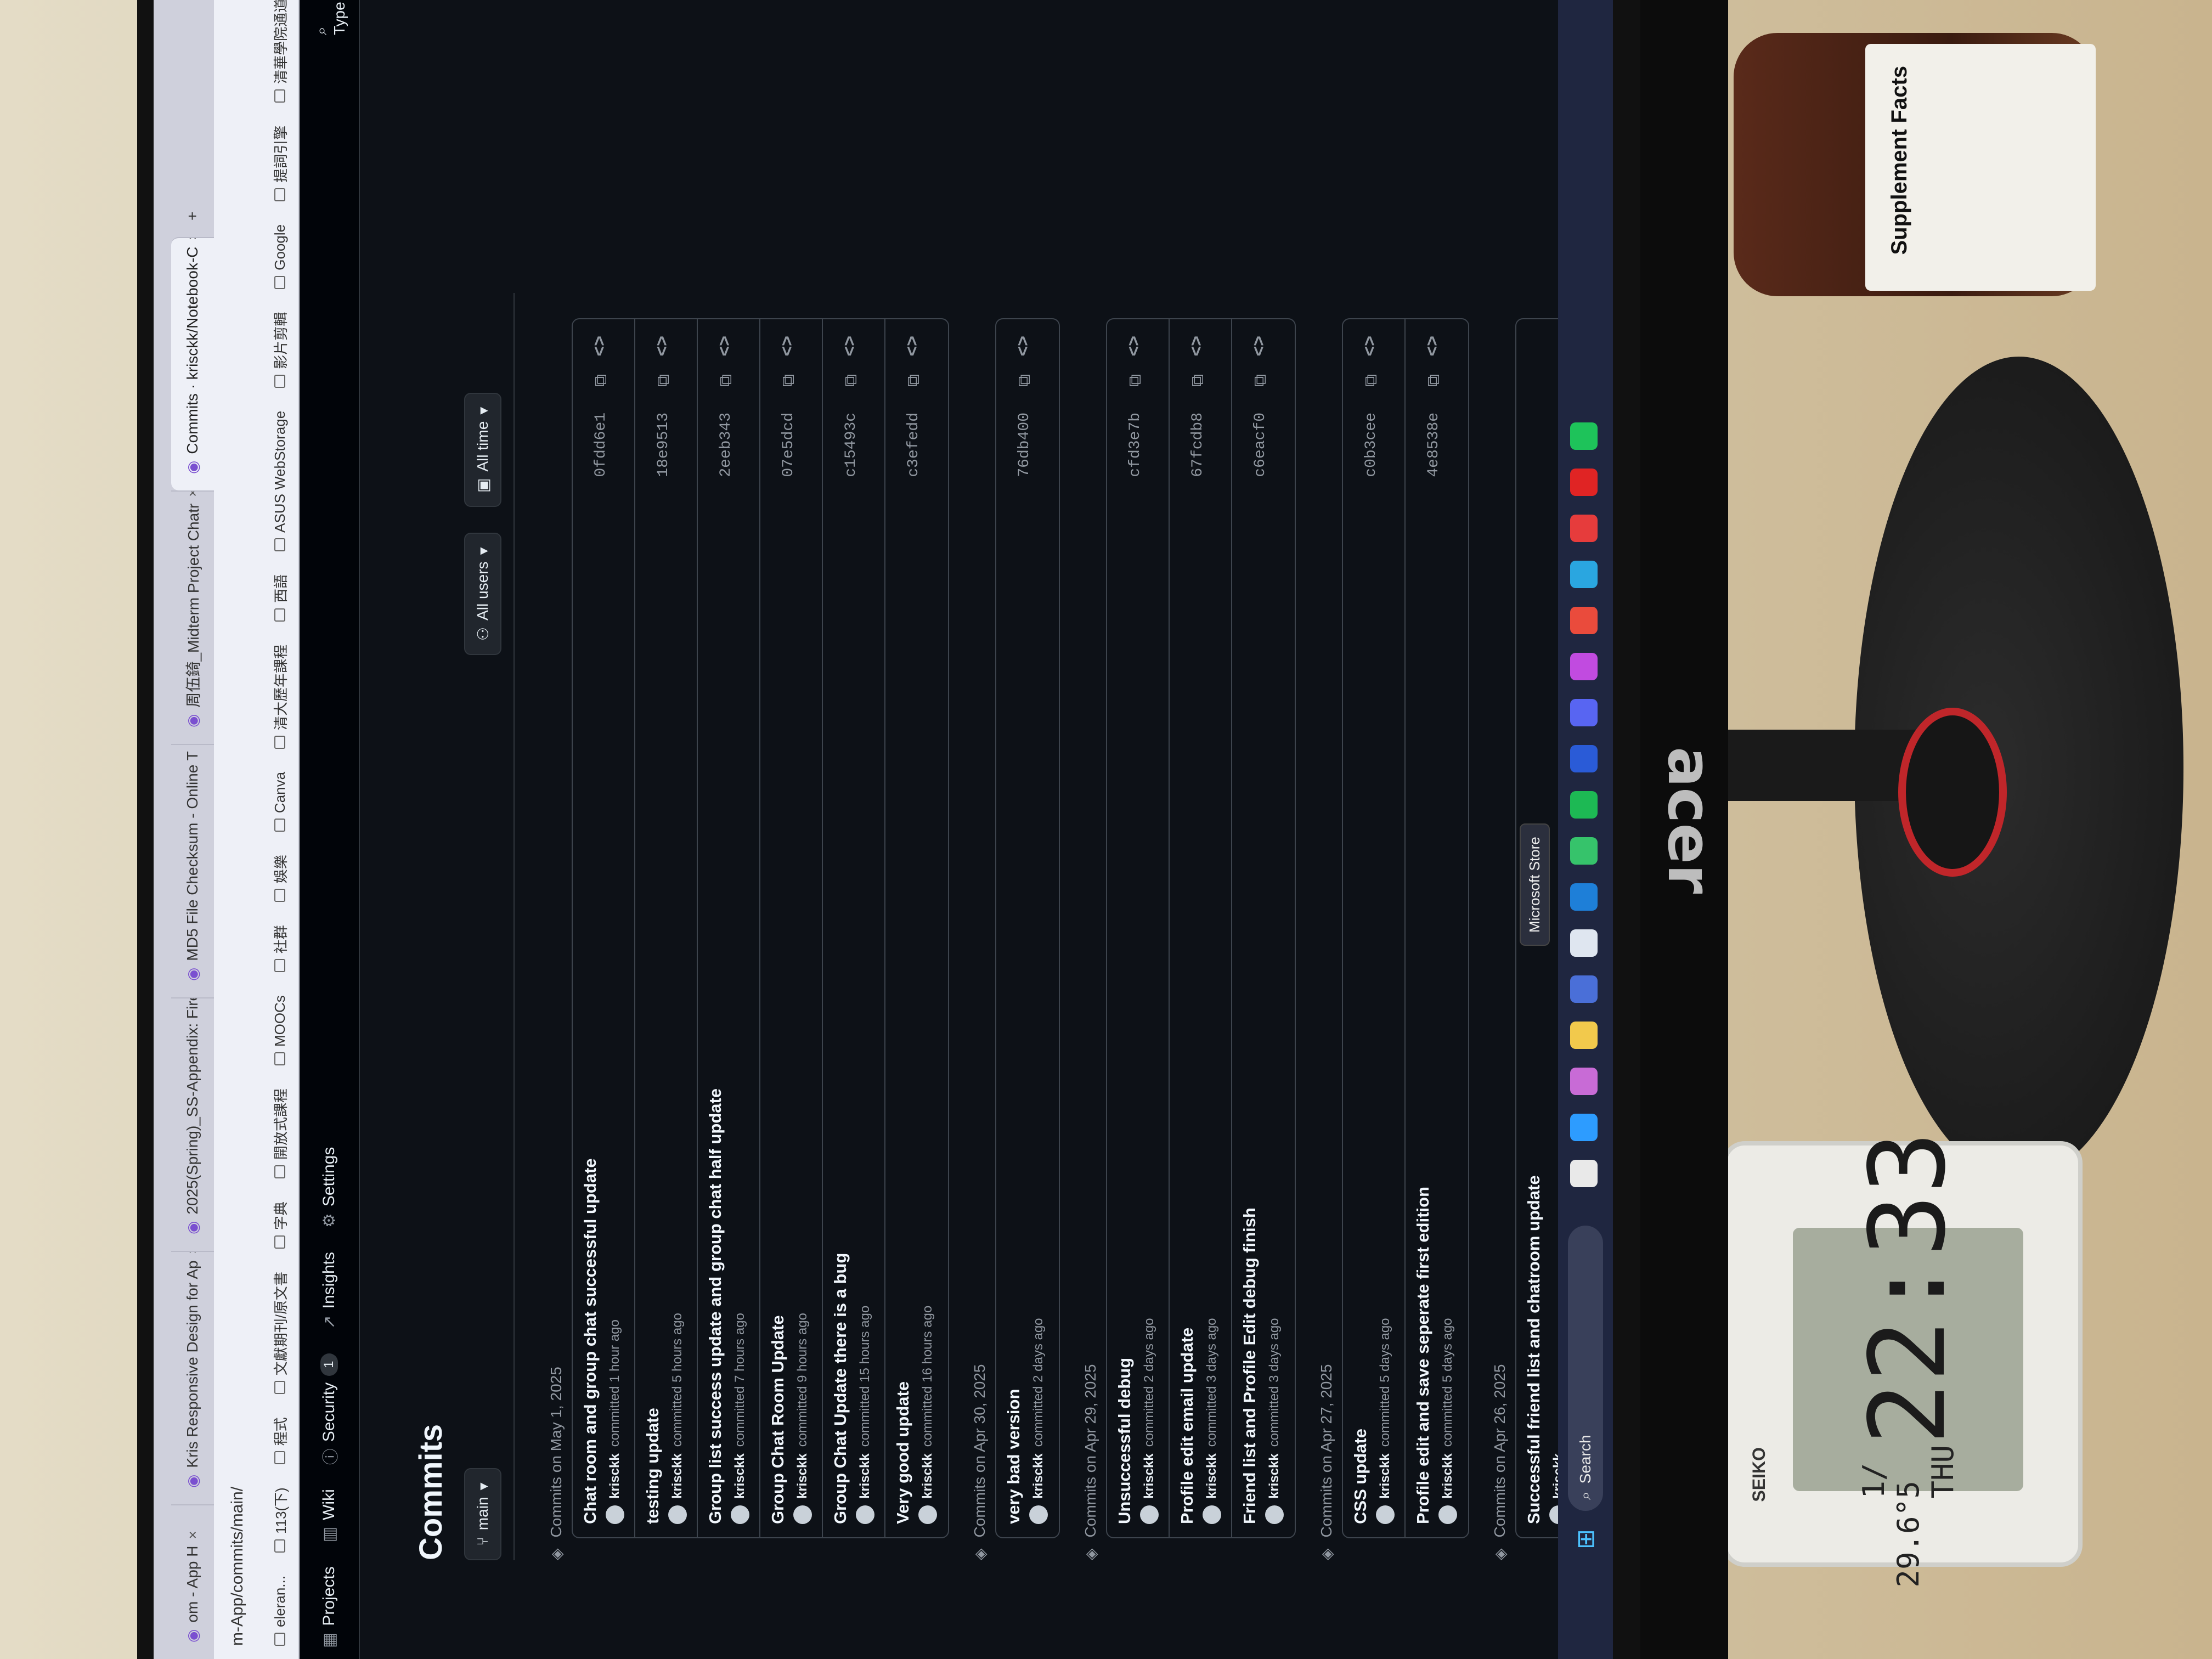 This screenshot has height=1659, width=2212. What do you see at coordinates (330, 1607) in the screenshot?
I see `repo-nav-projects: ▦ Projects` at bounding box center [330, 1607].